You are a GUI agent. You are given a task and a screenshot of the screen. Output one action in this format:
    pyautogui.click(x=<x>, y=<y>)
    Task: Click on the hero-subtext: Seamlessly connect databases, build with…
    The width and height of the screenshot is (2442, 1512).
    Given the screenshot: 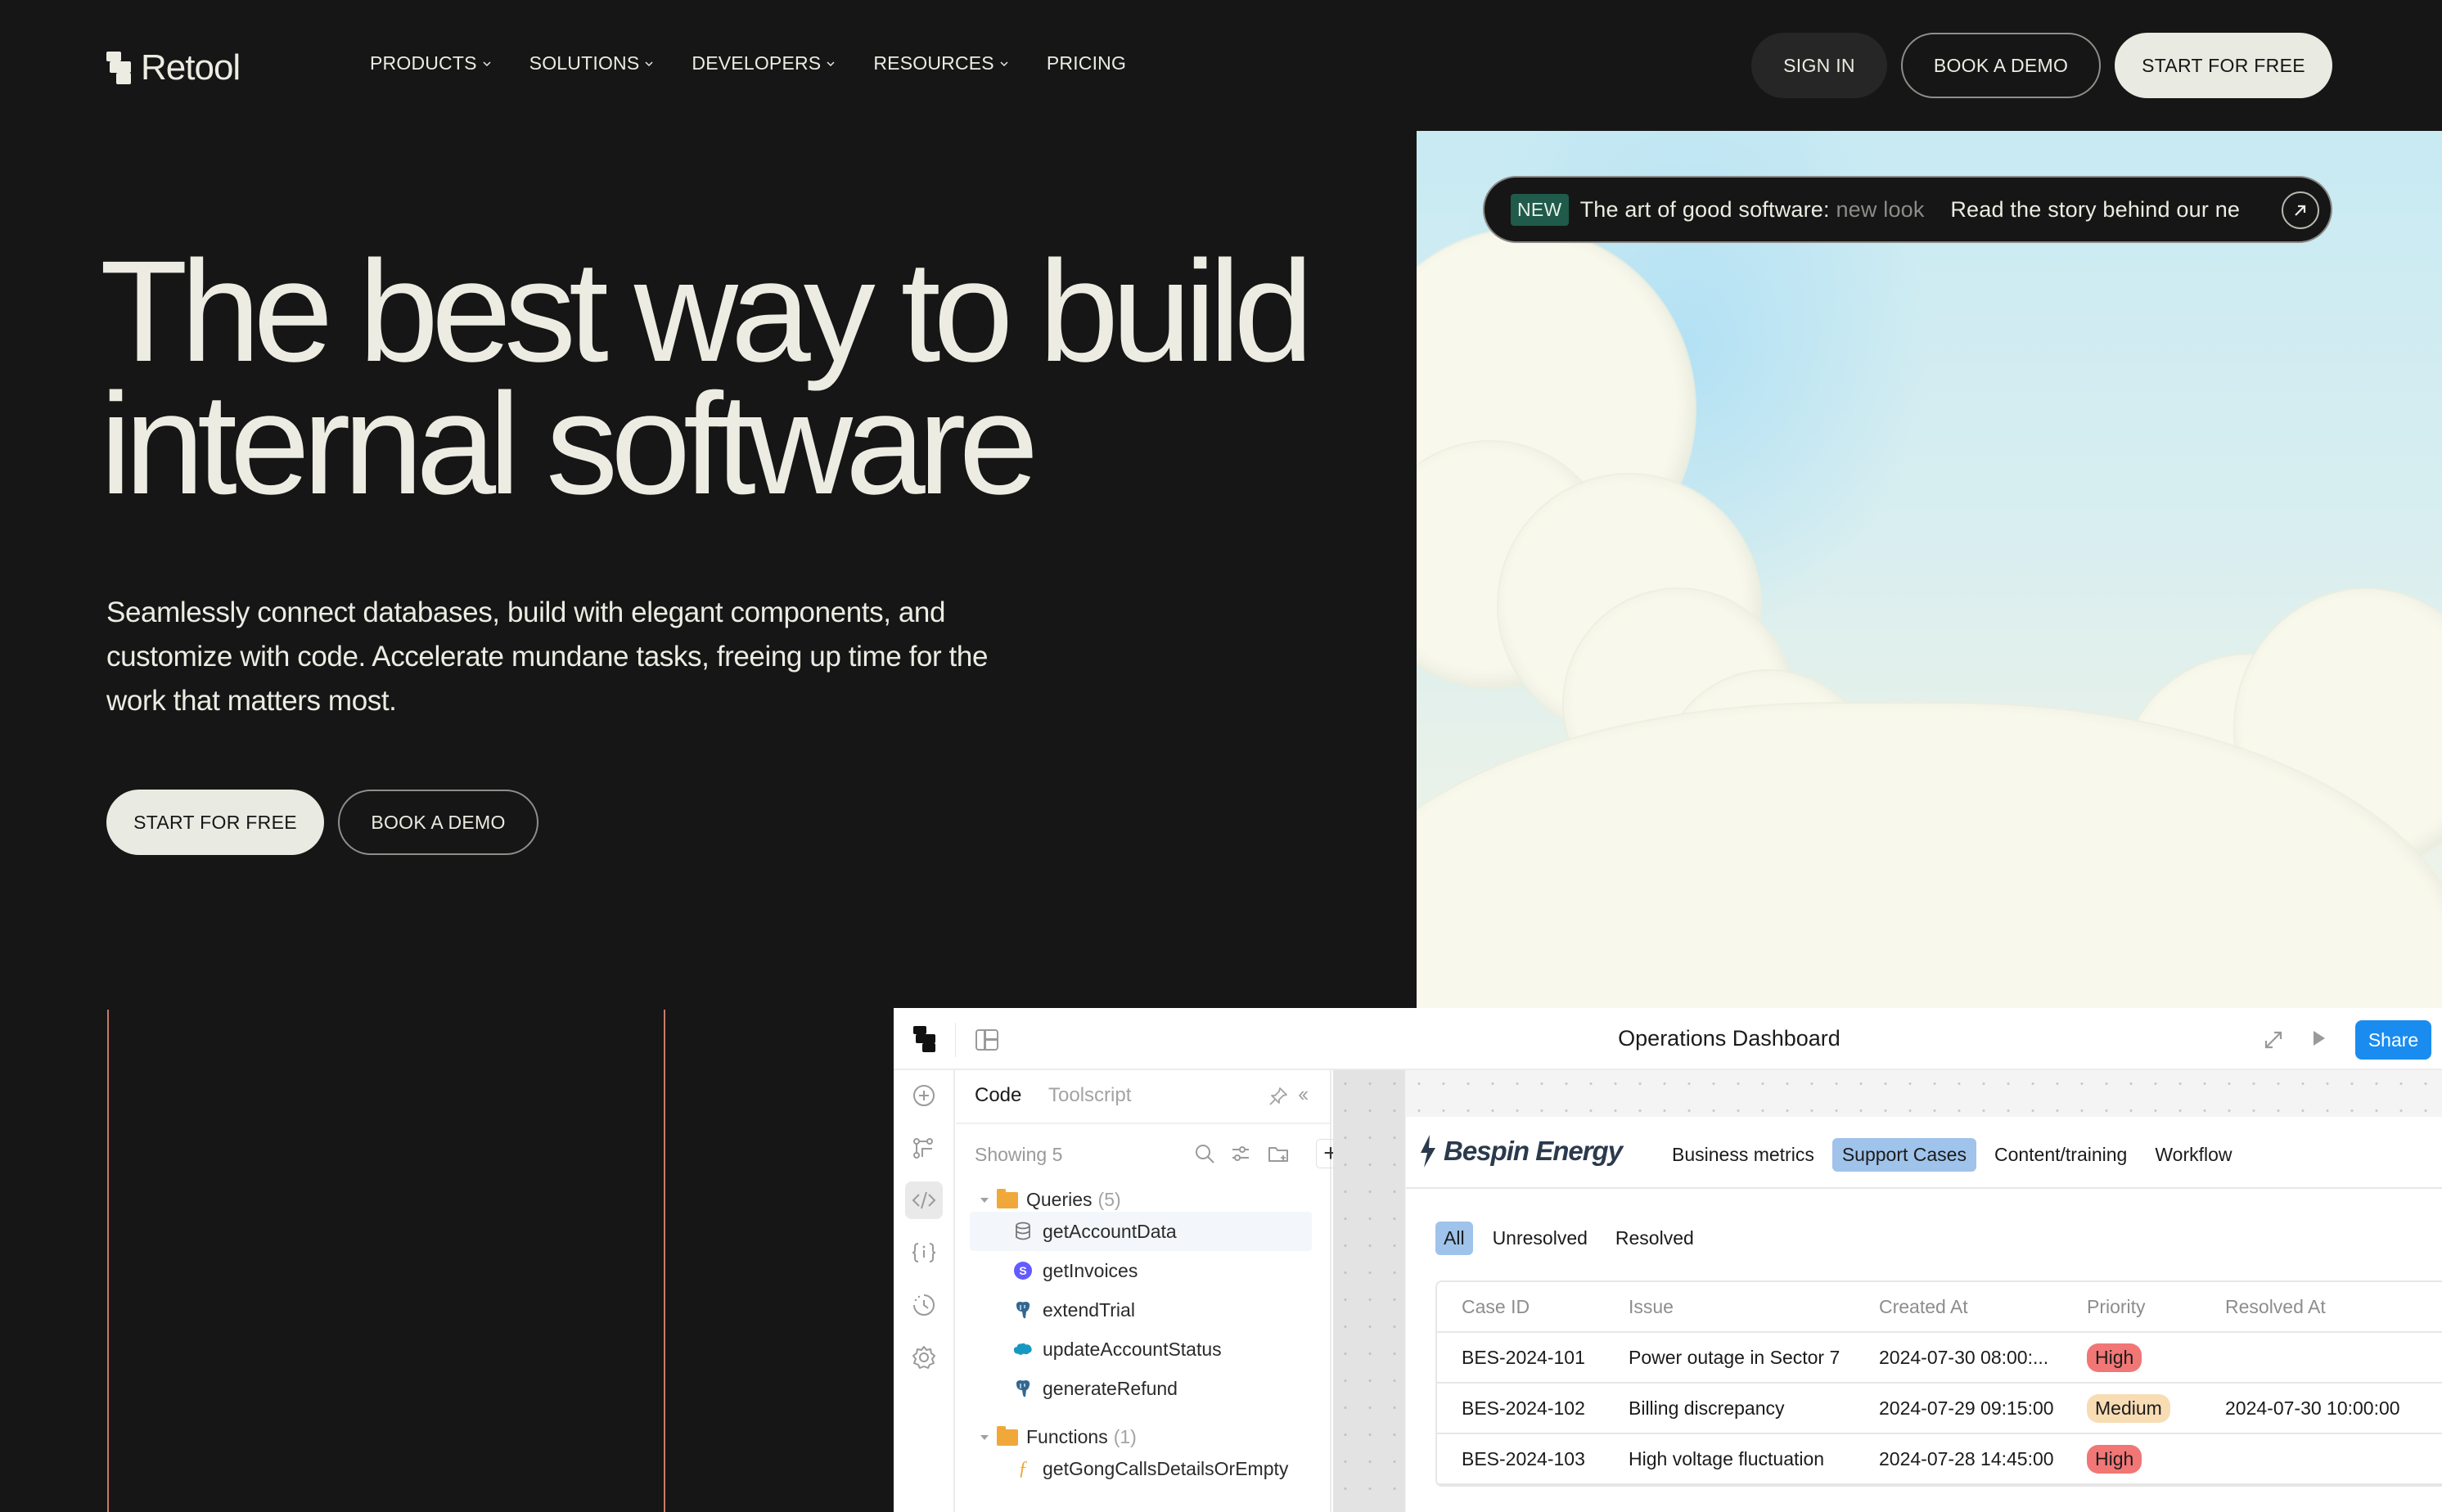 What is the action you would take?
    pyautogui.click(x=547, y=657)
    